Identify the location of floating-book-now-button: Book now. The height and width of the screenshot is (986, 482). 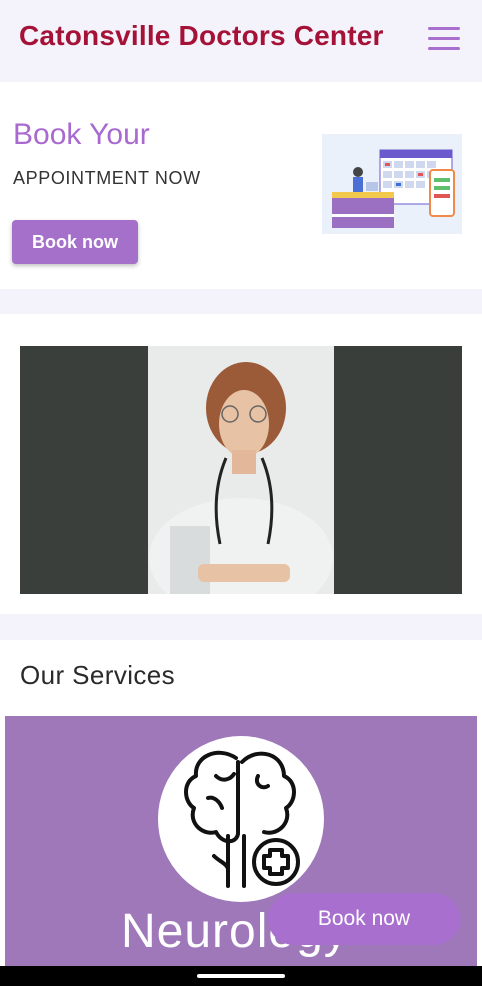
(364, 919).